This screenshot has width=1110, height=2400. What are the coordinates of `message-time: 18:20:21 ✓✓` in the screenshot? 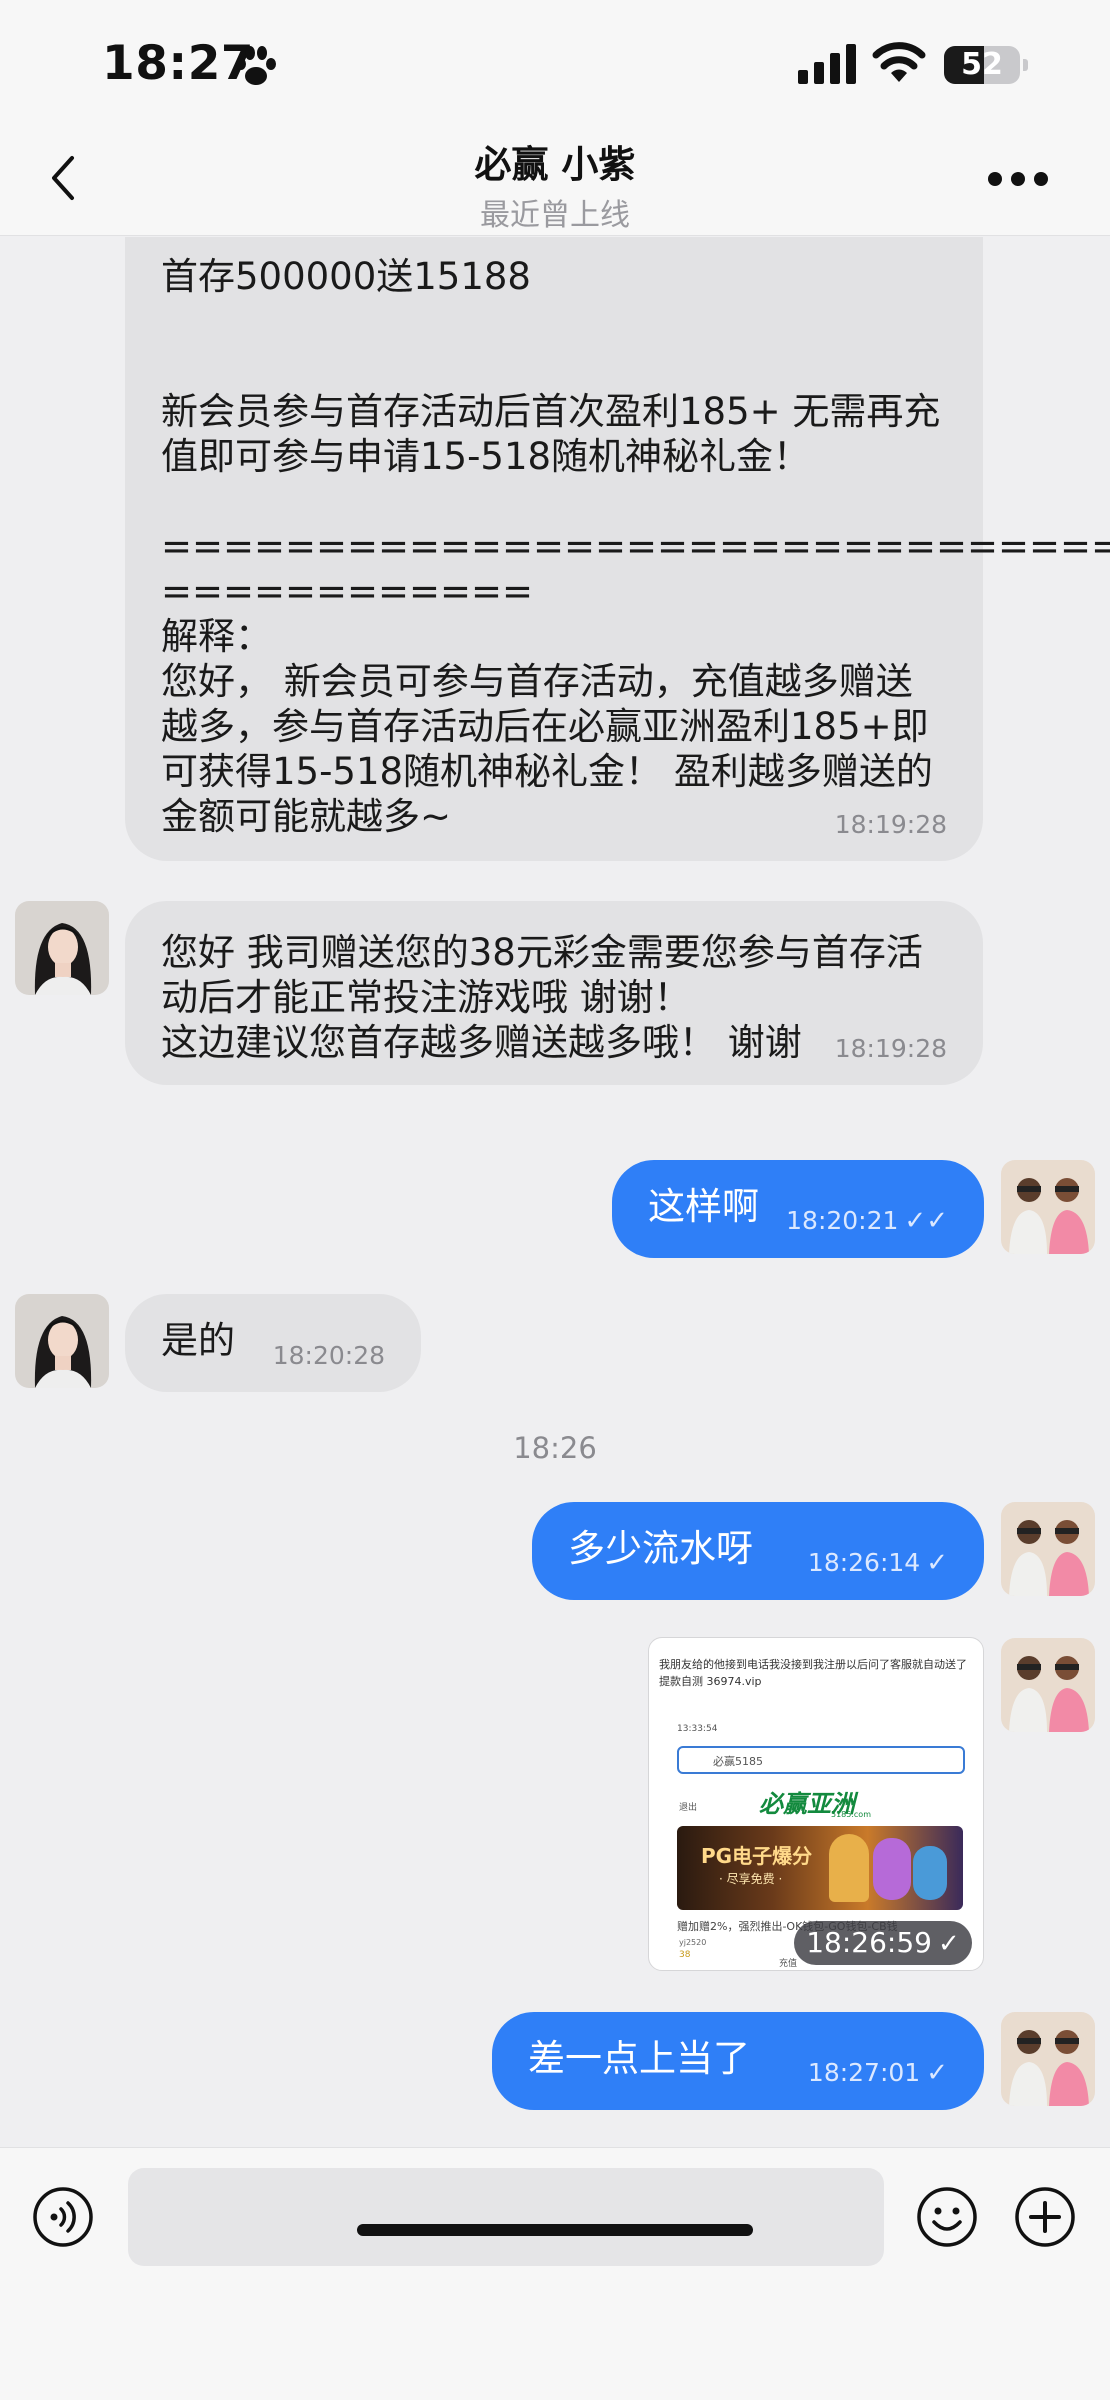 It's located at (867, 1221).